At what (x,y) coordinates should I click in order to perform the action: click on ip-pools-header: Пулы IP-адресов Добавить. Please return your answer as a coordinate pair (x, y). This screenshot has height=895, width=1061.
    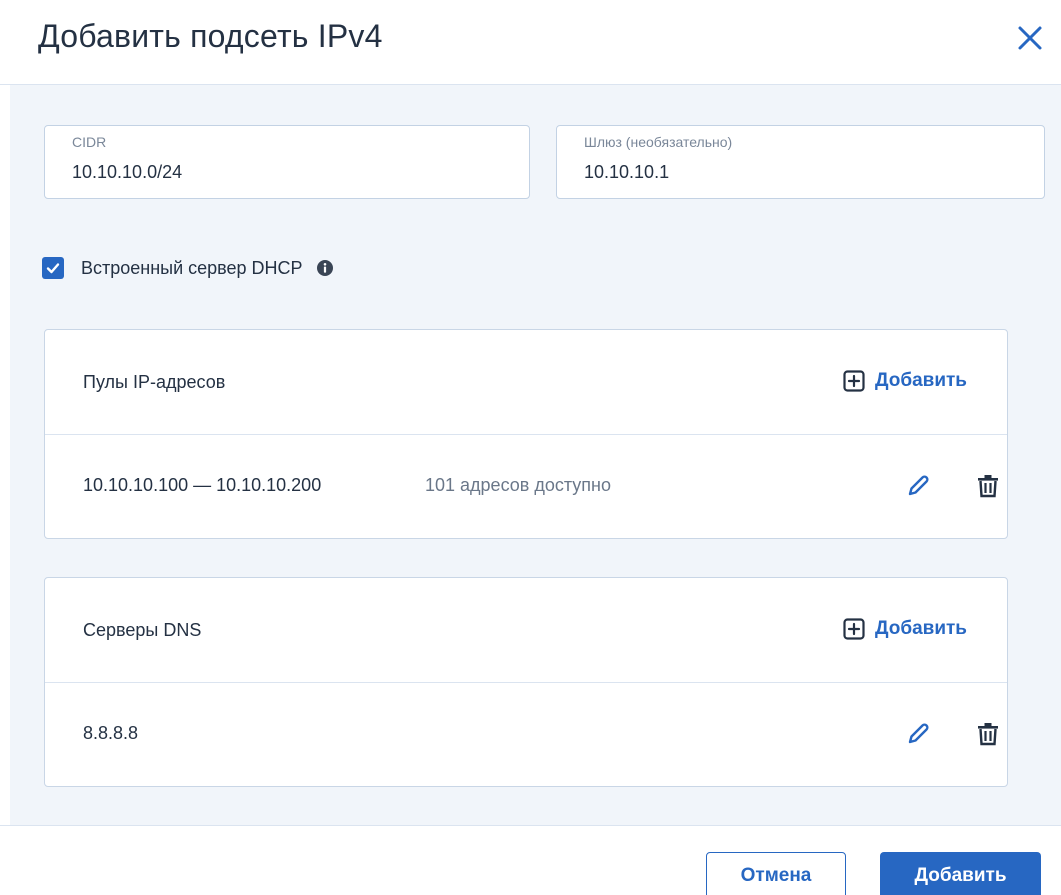
    Looking at the image, I should click on (526, 382).